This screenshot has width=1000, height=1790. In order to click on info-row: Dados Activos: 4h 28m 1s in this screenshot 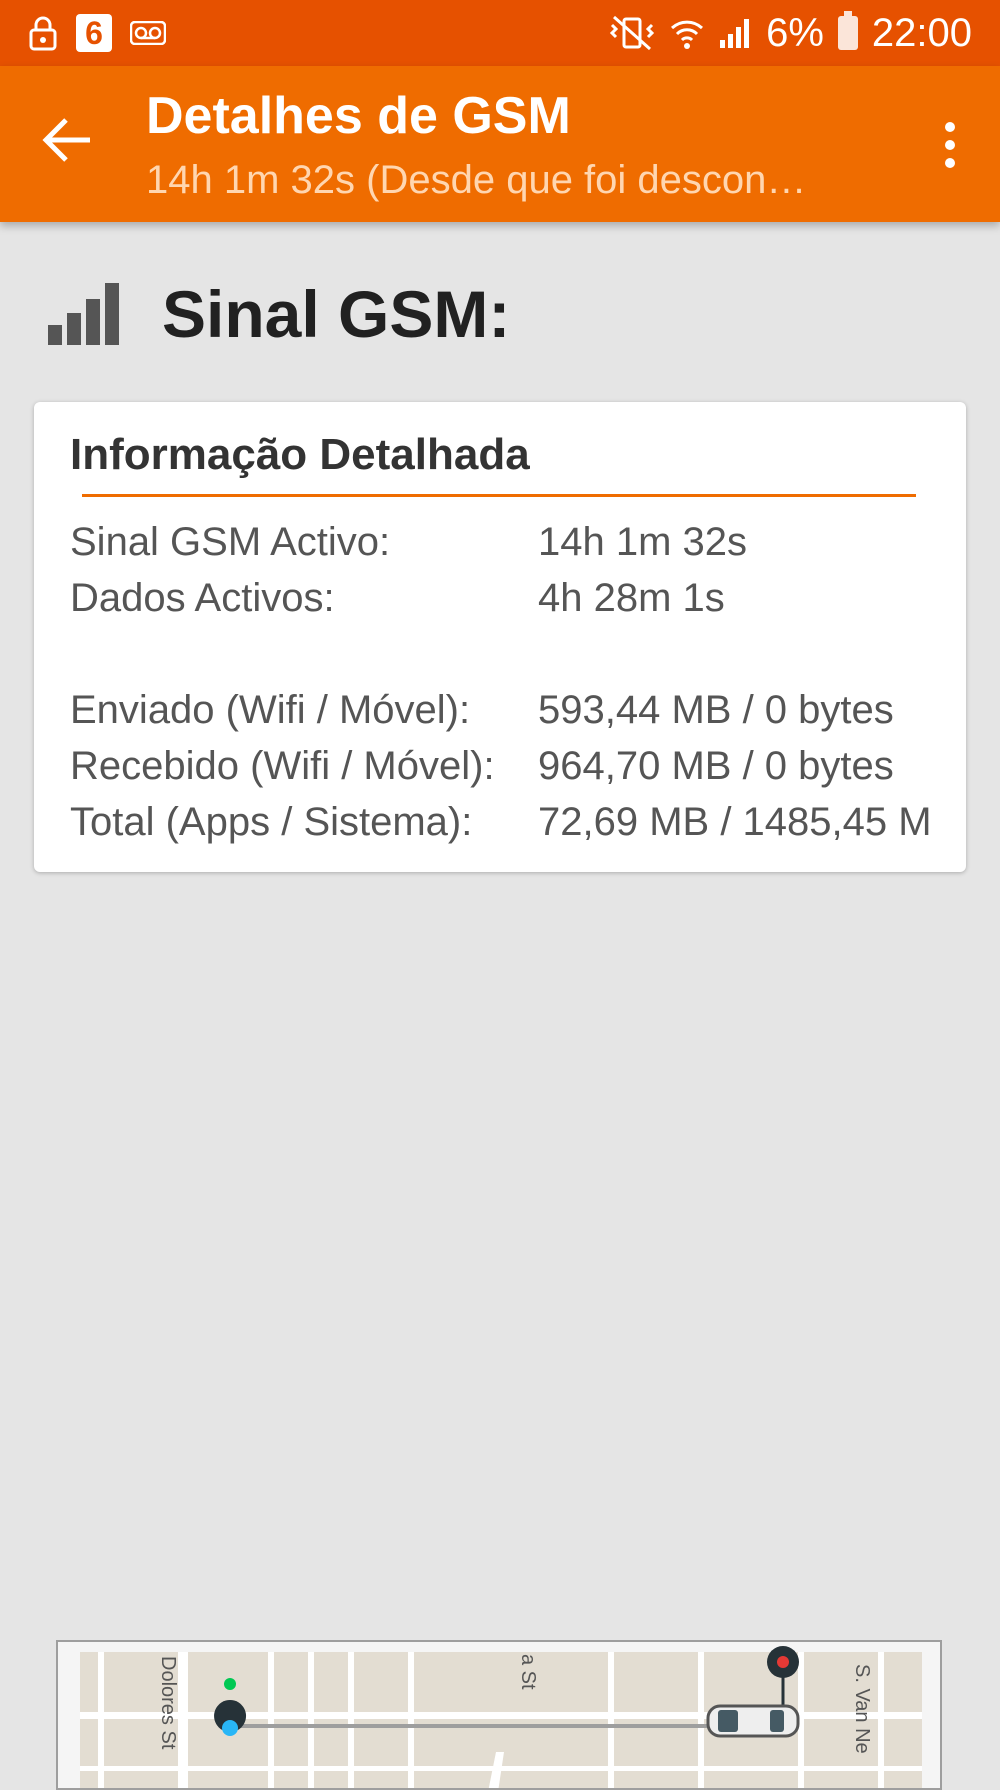, I will do `click(397, 598)`.